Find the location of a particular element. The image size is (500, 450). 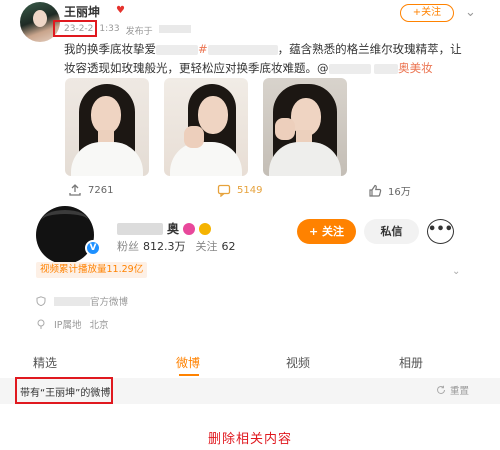

tab-featured: 精选 is located at coordinates (45, 362).